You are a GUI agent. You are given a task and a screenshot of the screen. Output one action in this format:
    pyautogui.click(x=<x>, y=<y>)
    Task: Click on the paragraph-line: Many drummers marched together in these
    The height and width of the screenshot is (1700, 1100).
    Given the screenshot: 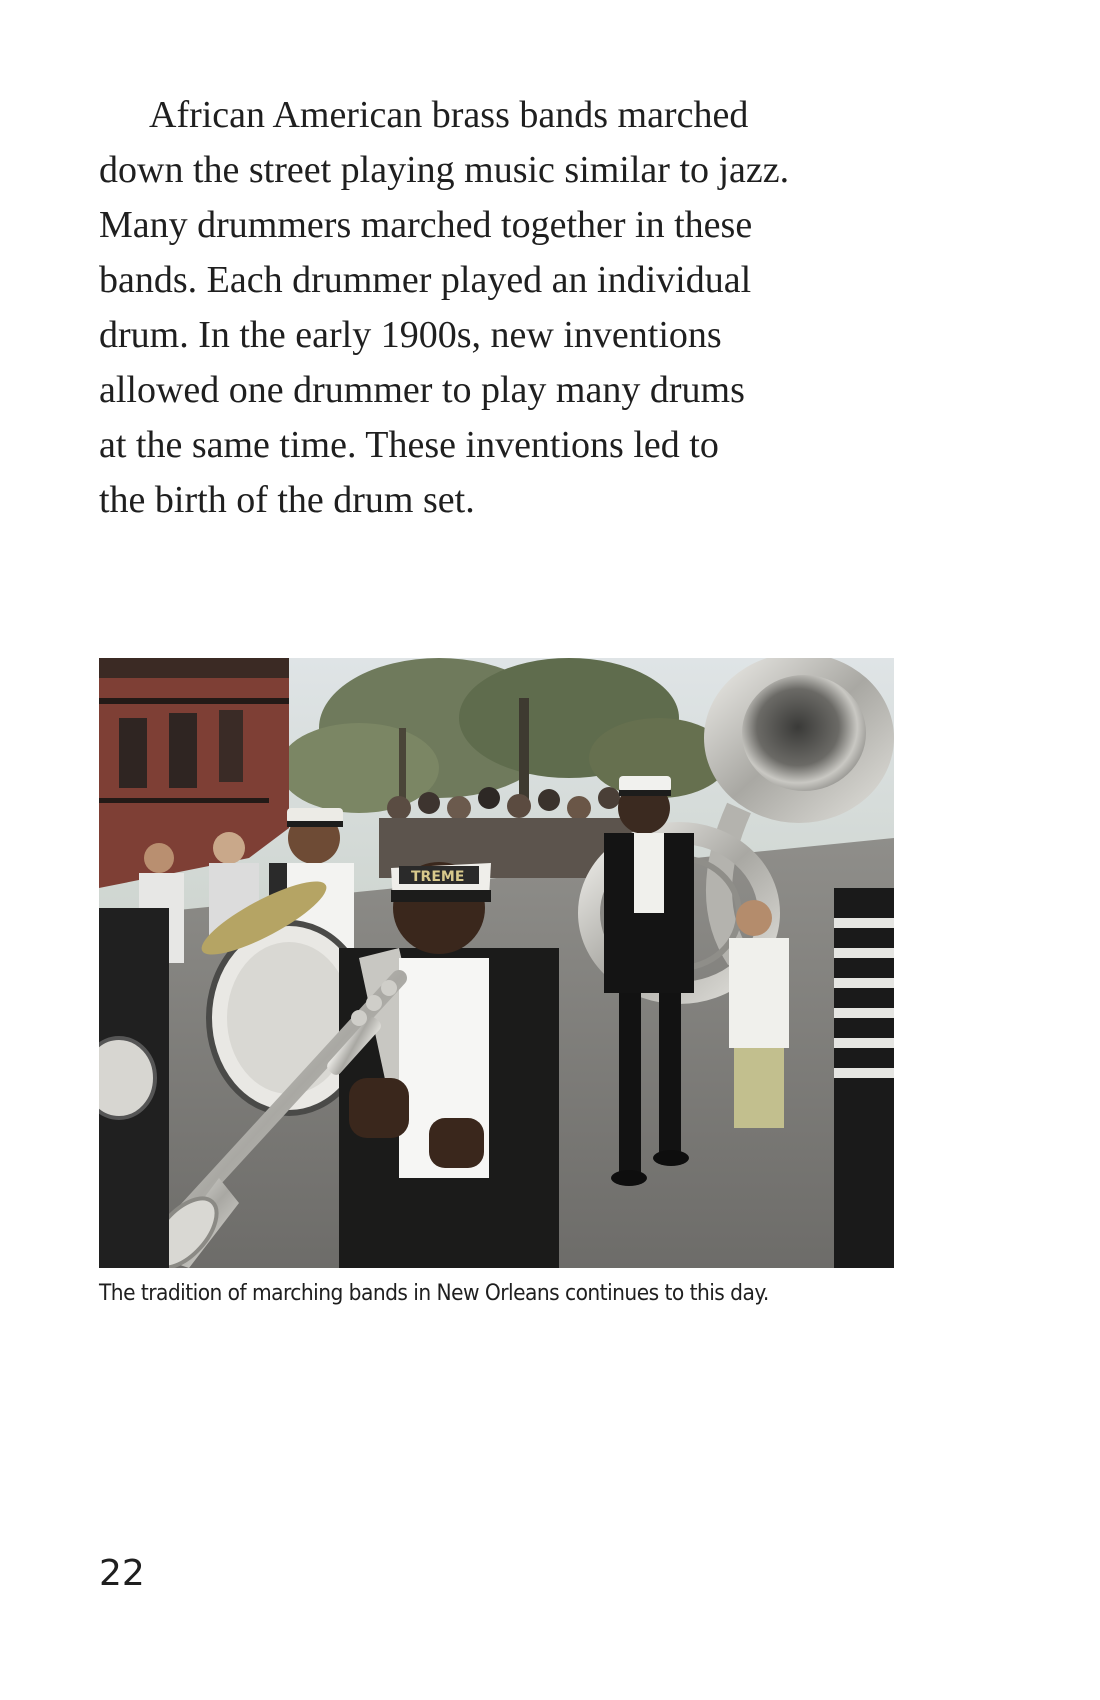 What is the action you would take?
    pyautogui.click(x=426, y=225)
    